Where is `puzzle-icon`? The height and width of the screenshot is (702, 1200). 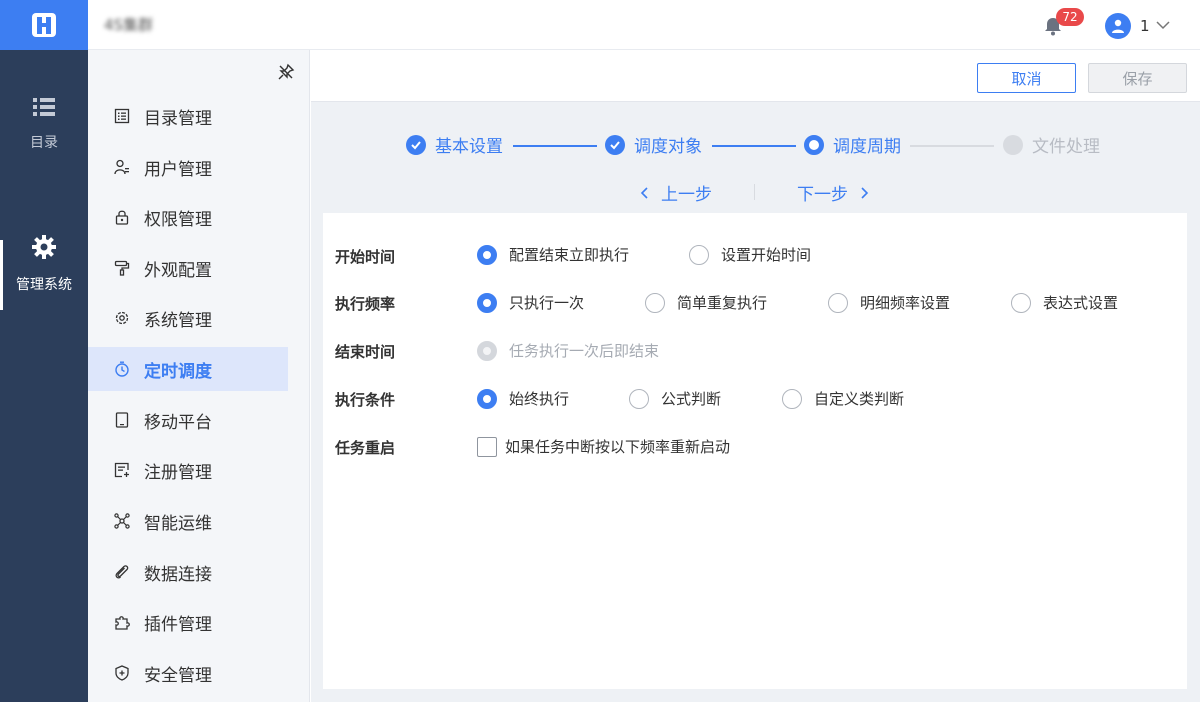
puzzle-icon is located at coordinates (122, 622).